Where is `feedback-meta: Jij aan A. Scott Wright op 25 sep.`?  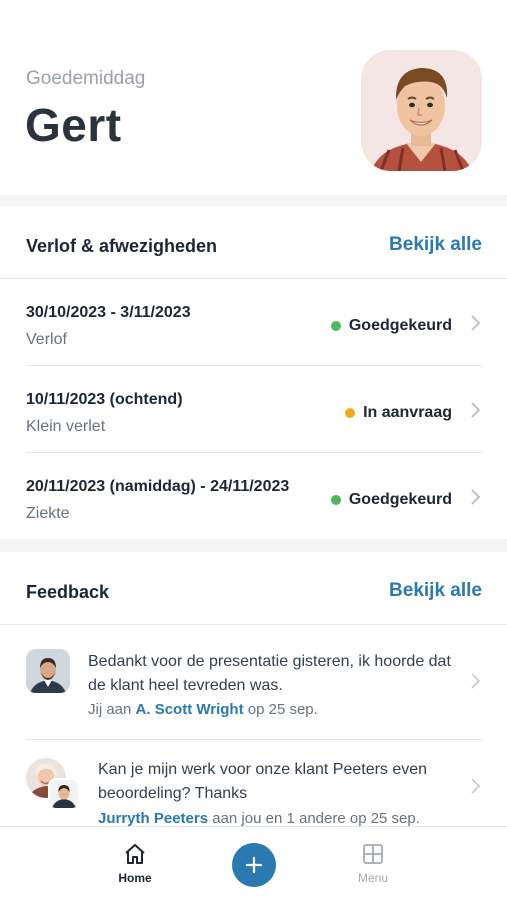 feedback-meta: Jij aan A. Scott Wright op 25 sep. is located at coordinates (203, 709).